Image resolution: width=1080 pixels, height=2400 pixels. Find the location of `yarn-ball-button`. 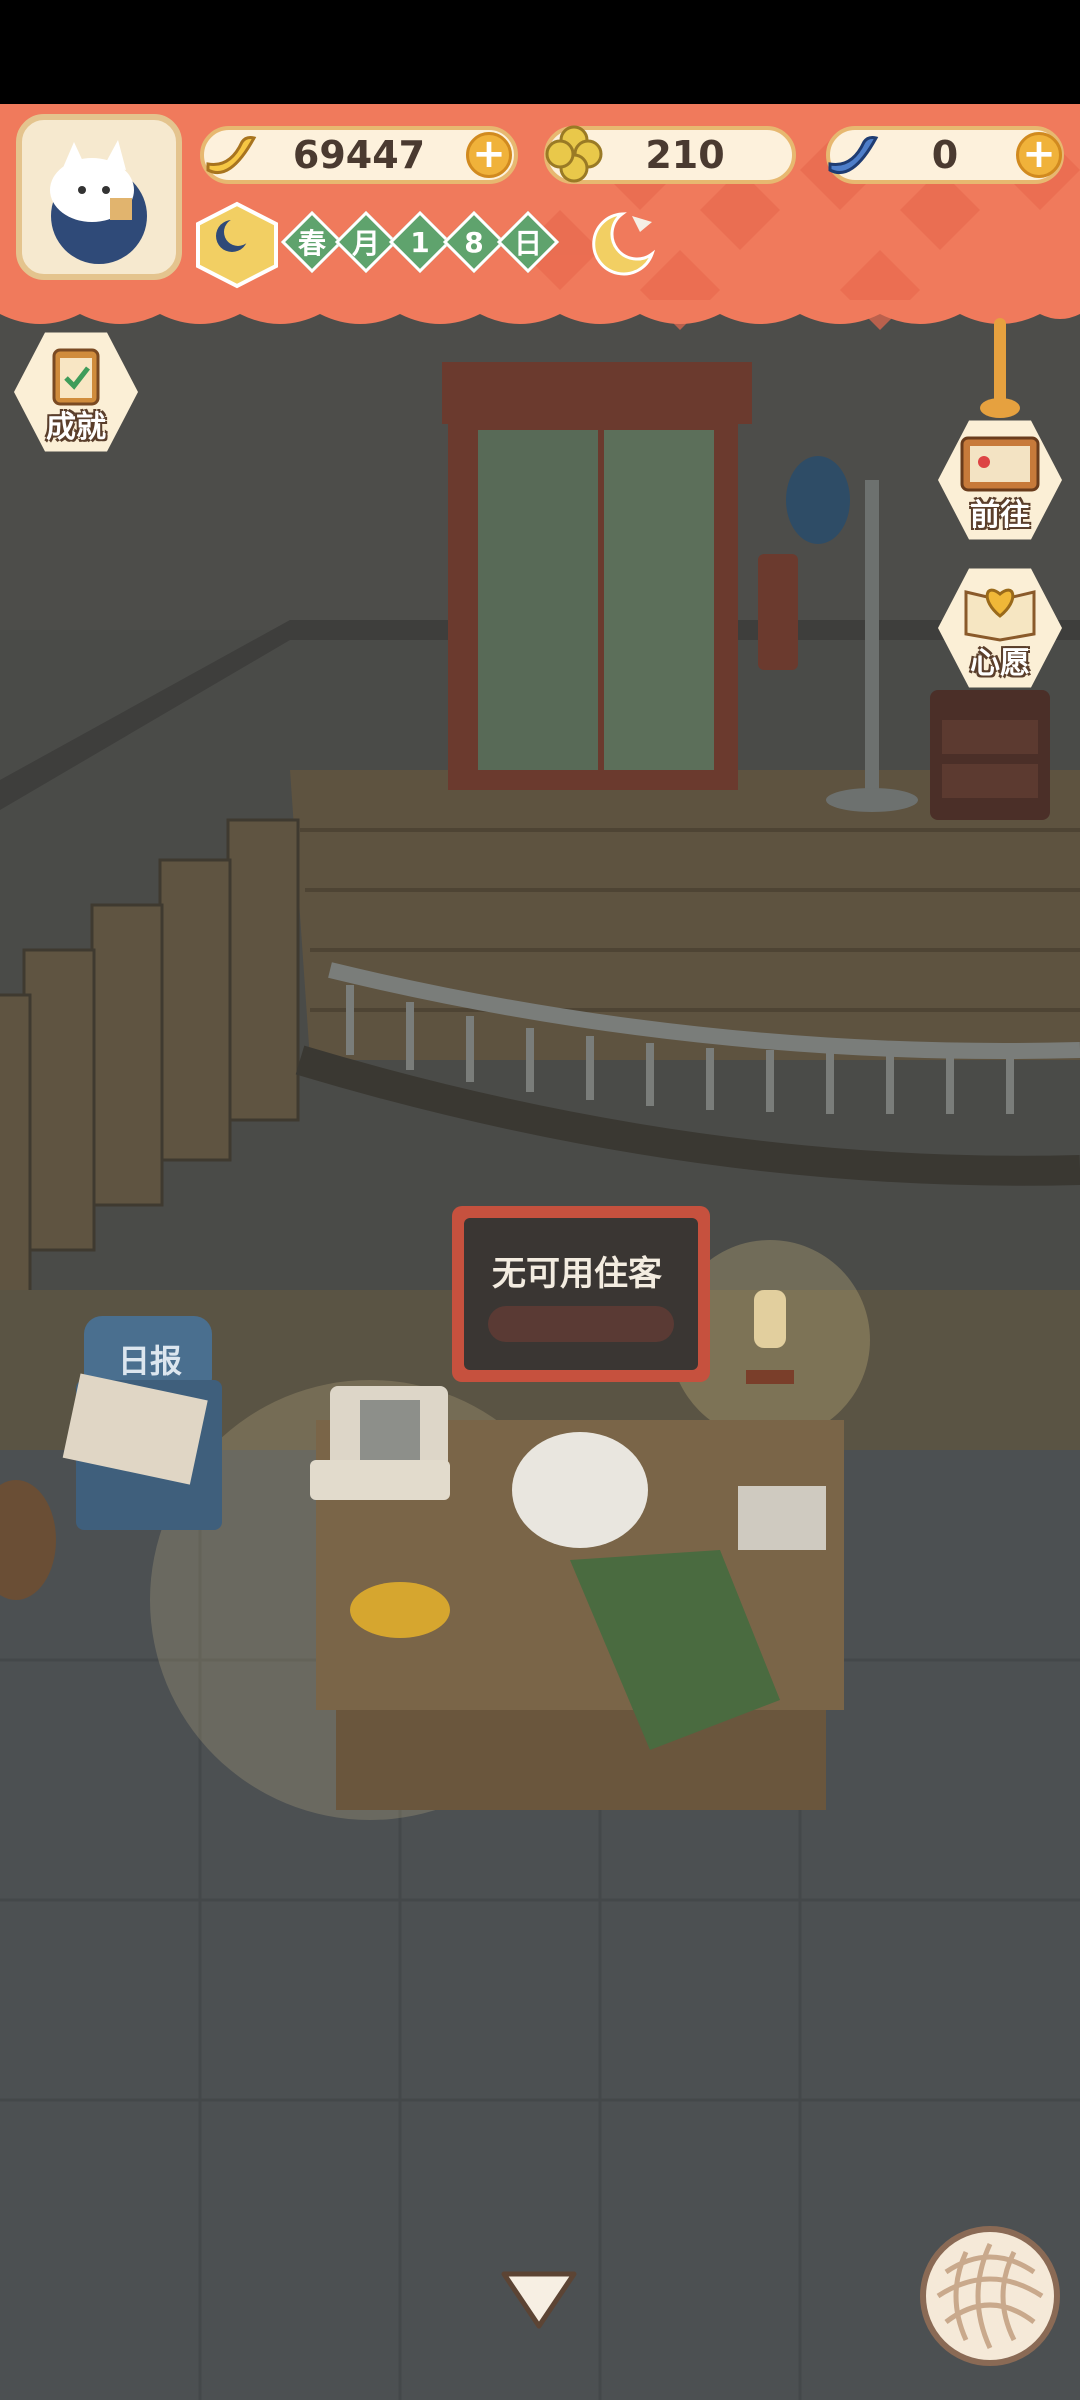

yarn-ball-button is located at coordinates (990, 2296).